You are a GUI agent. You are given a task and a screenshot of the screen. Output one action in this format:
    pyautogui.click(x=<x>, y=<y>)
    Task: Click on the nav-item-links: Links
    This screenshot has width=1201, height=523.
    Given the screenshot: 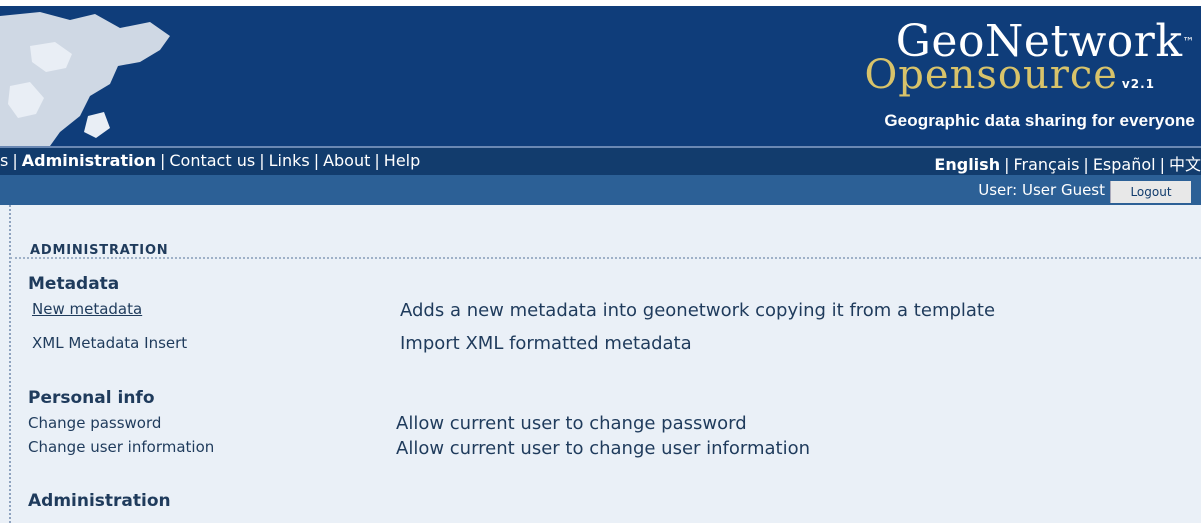 What is the action you would take?
    pyautogui.click(x=289, y=160)
    